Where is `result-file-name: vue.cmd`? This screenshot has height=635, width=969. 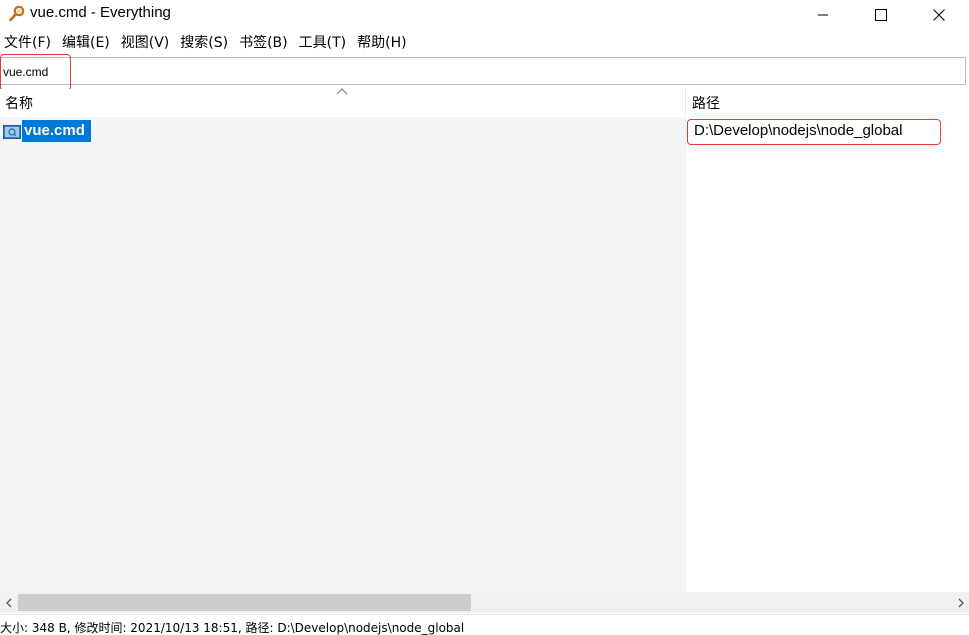 result-file-name: vue.cmd is located at coordinates (56, 131).